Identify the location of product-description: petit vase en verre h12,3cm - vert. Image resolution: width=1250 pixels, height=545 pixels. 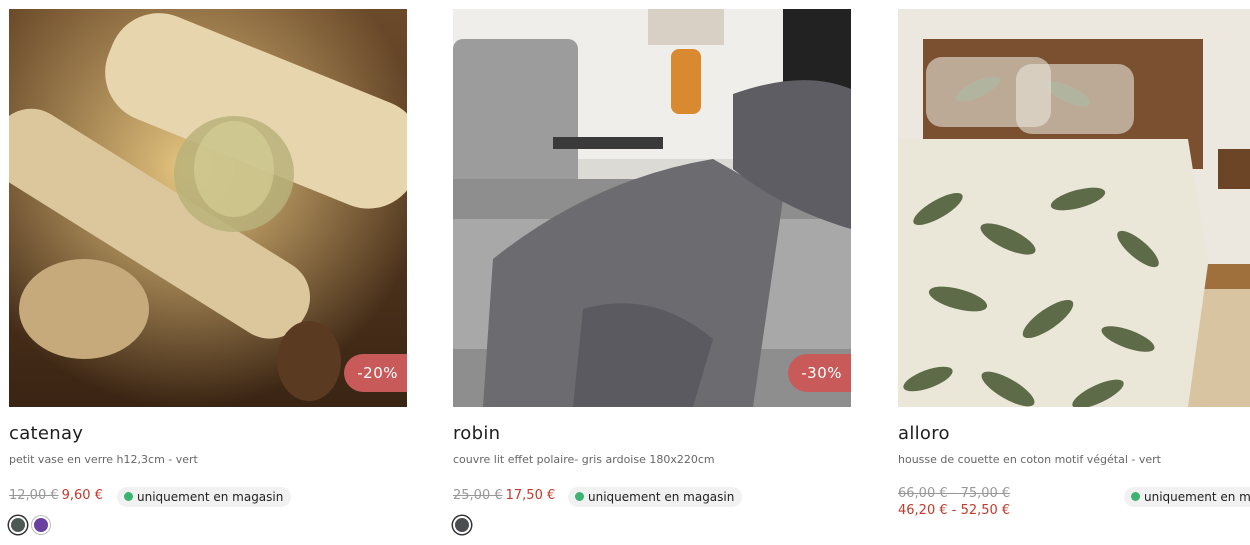
(103, 459).